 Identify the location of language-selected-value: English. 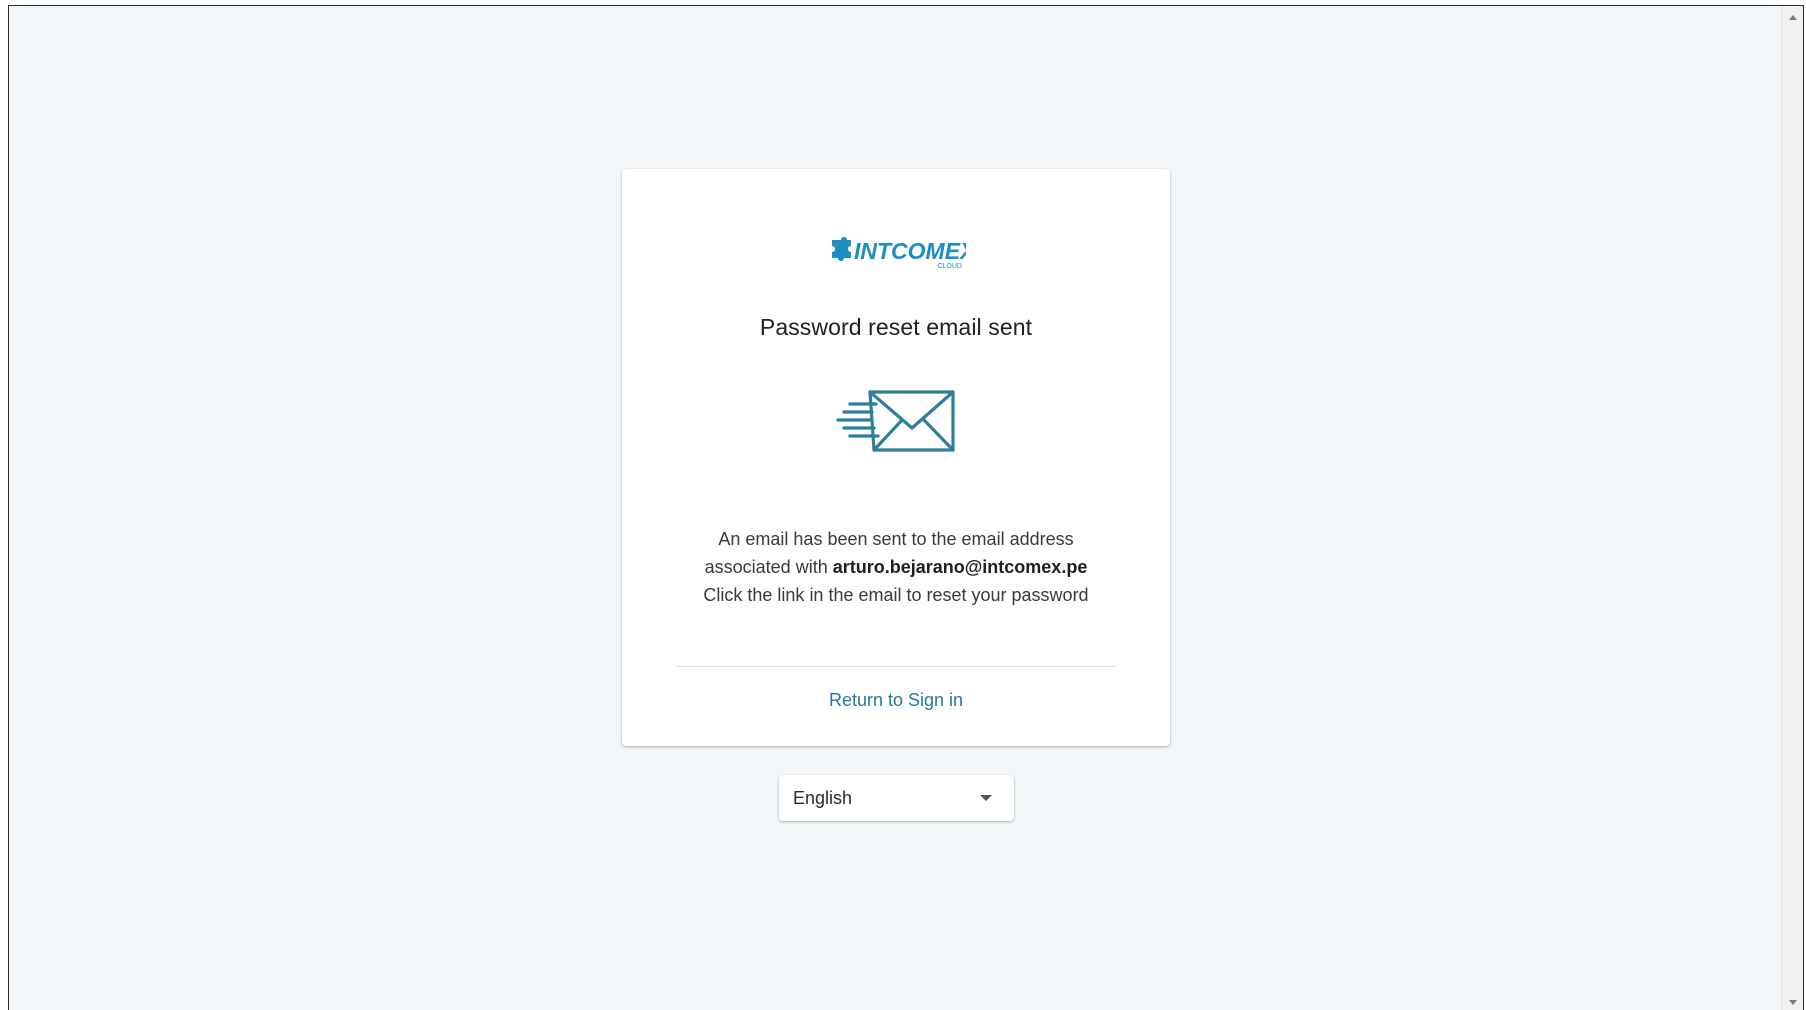
(823, 798).